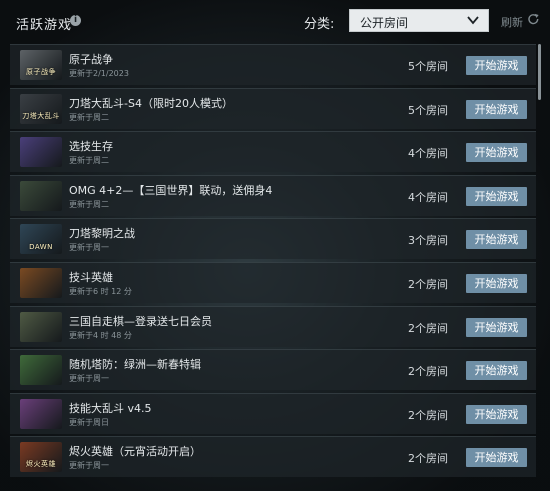 Image resolution: width=550 pixels, height=491 pixels. I want to click on game-row: 随机塔防：绿洲—新春特辑更新于周一 2个房间 开始游戏, so click(273, 370).